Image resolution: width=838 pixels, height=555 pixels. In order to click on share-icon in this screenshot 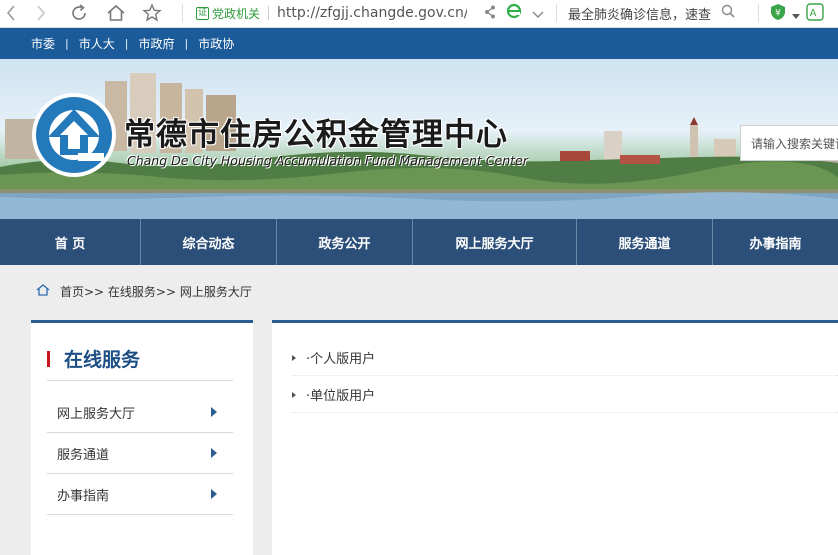, I will do `click(490, 13)`.